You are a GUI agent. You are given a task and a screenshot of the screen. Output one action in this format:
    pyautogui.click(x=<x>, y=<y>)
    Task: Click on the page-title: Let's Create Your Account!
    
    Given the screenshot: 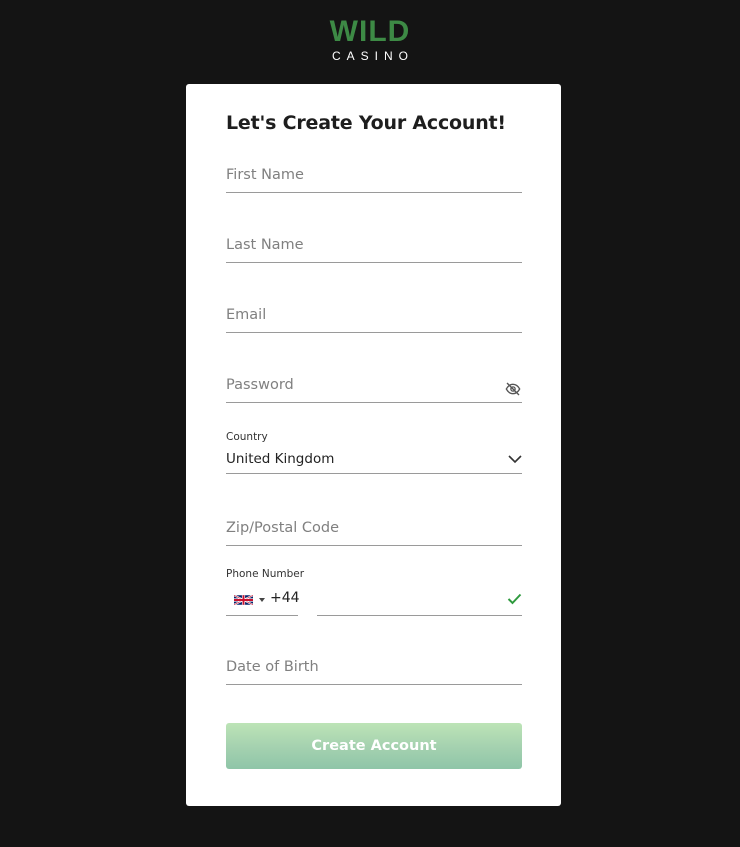 What is the action you would take?
    pyautogui.click(x=366, y=123)
    